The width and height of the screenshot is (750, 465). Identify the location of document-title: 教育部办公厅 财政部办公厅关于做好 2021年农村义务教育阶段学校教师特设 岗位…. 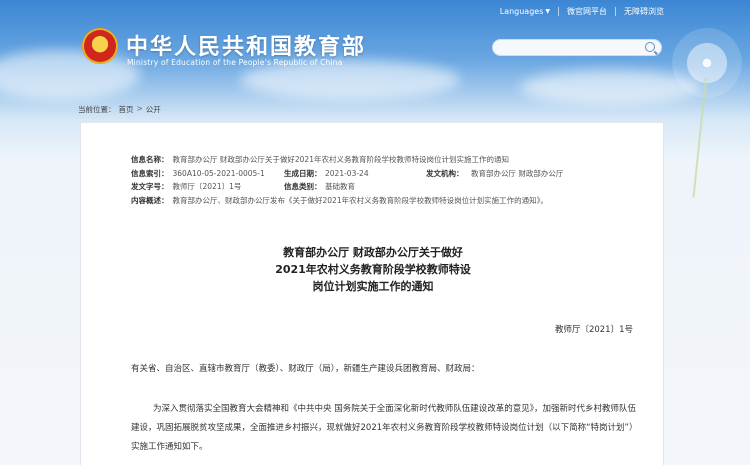
(373, 269).